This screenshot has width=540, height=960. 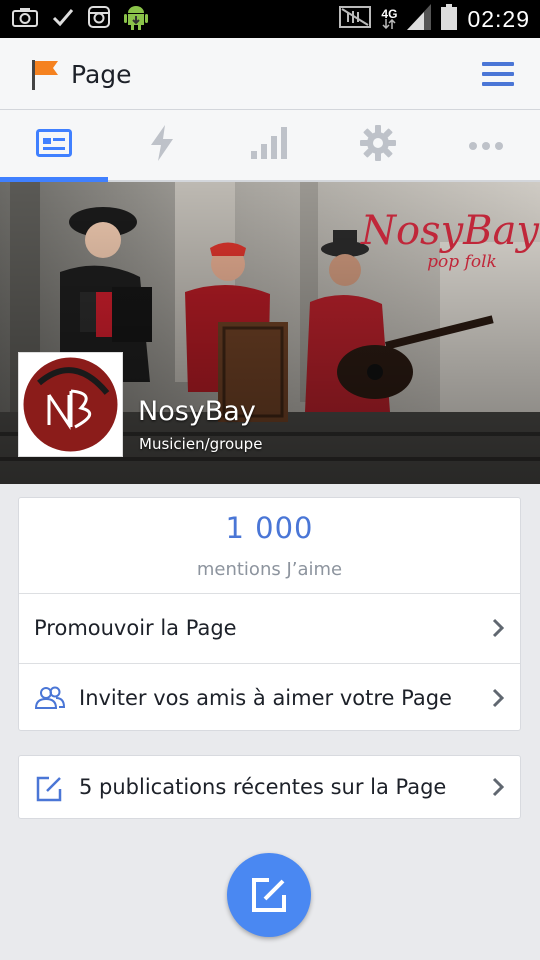 I want to click on status-bar: 4G 02:29, so click(x=270, y=19).